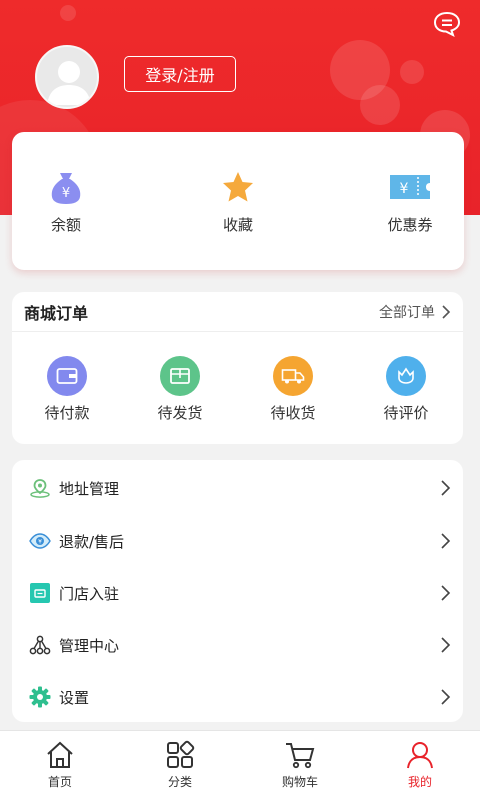 The image size is (480, 800). I want to click on gear-icon, so click(40, 697).